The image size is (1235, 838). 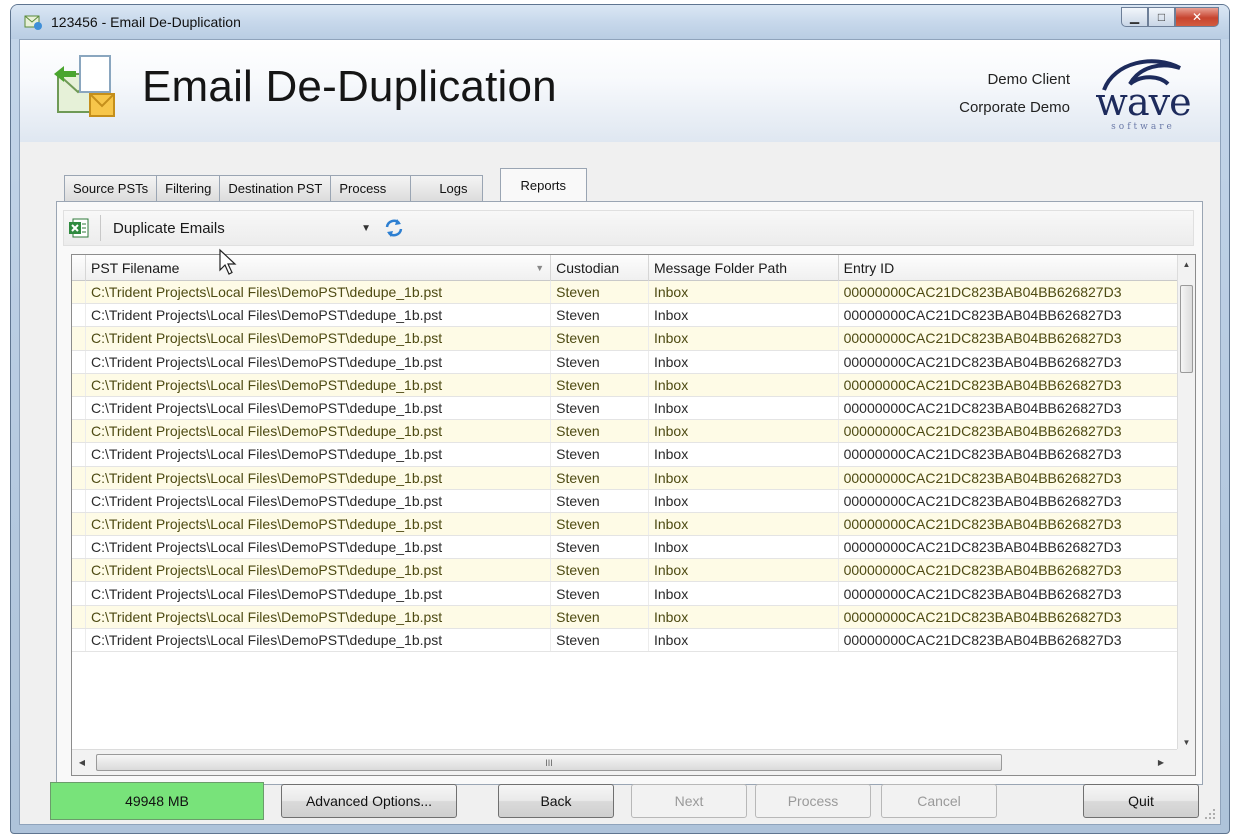 I want to click on back-button: Back, so click(x=556, y=801).